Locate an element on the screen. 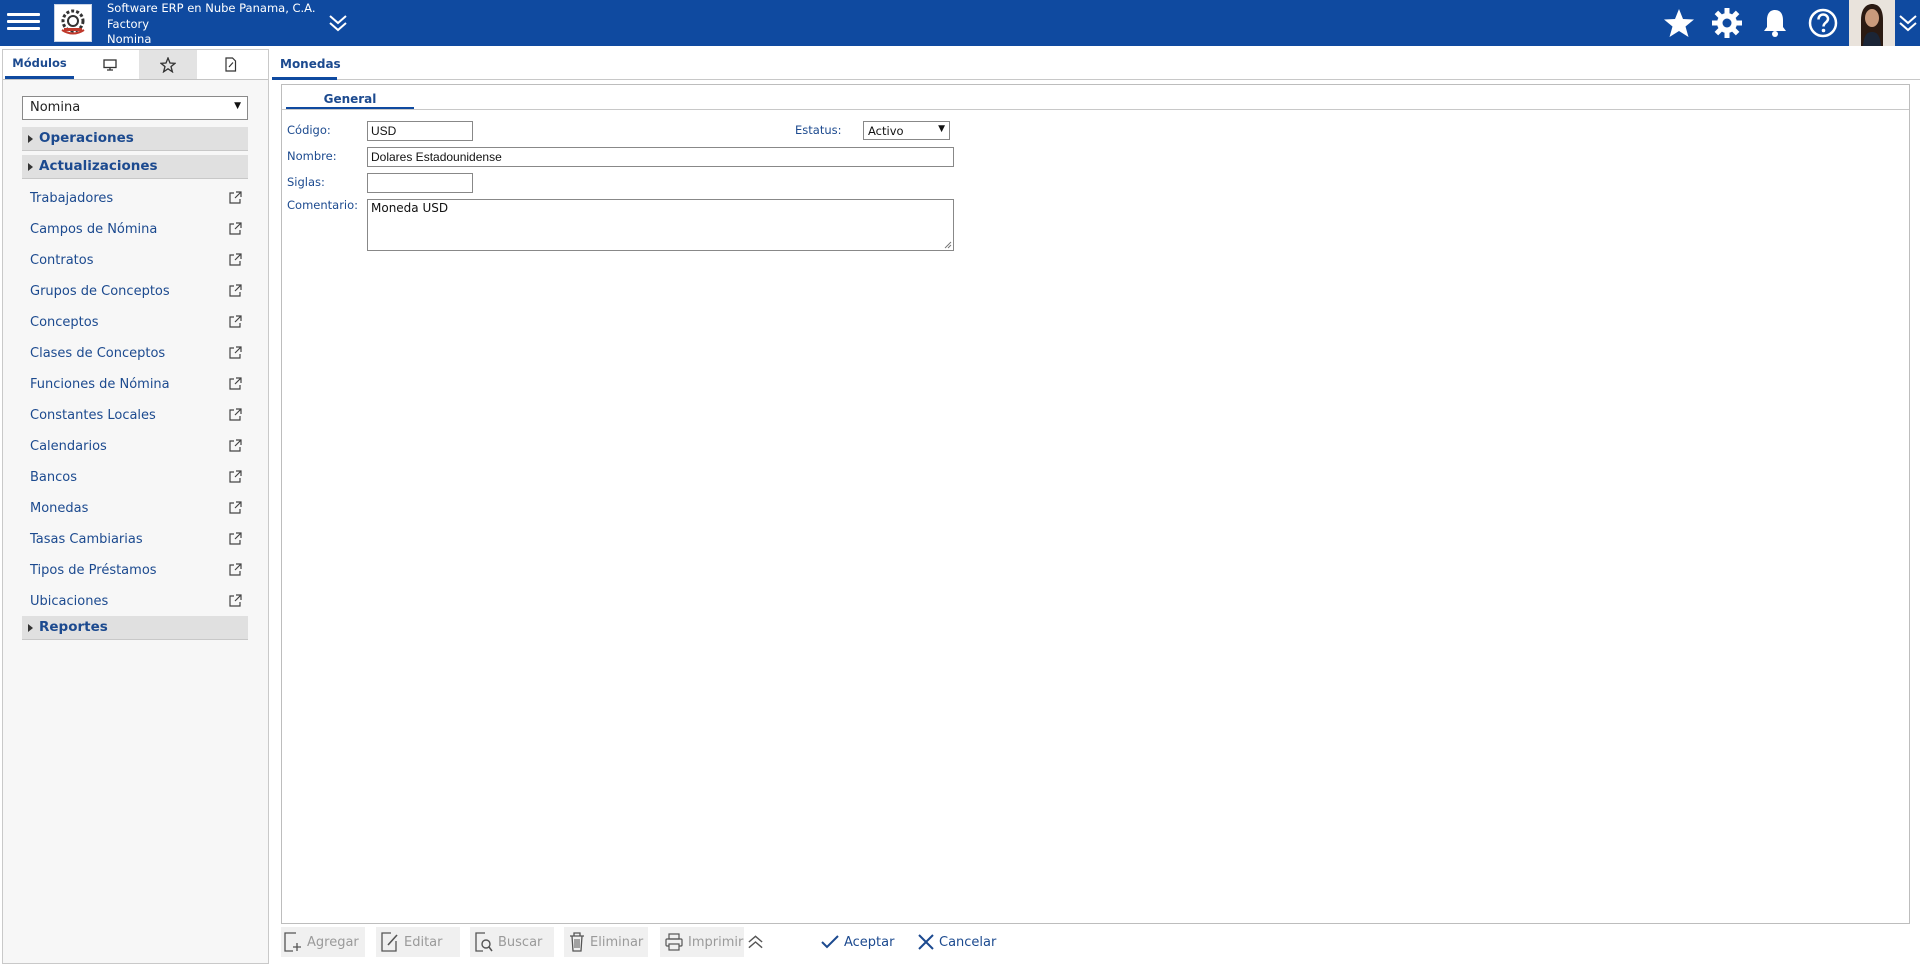 The image size is (1920, 964). sidebar-item-label: Tasas Cambiarias is located at coordinates (86, 539).